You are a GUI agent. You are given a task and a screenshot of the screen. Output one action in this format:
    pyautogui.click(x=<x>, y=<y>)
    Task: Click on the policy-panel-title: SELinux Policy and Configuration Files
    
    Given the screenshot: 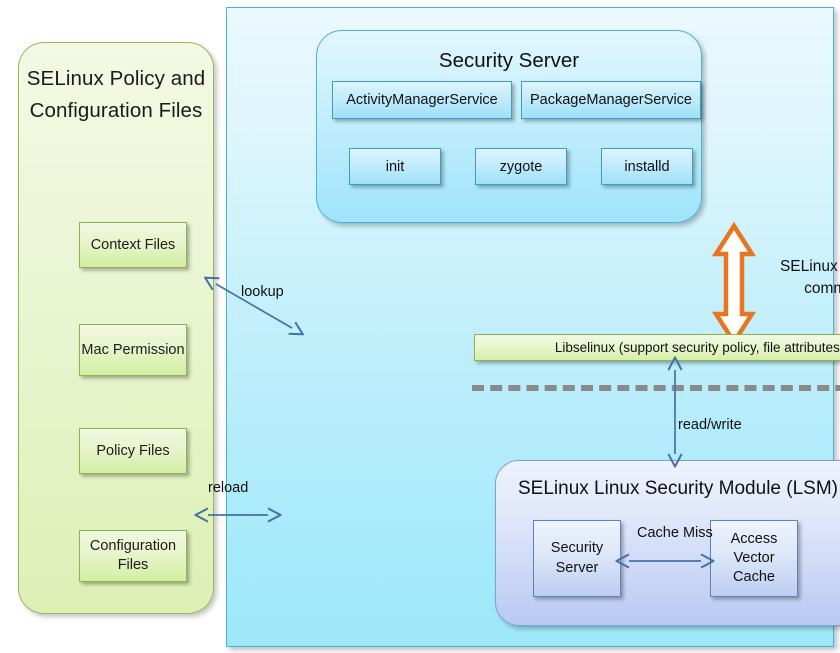 What is the action you would take?
    pyautogui.click(x=116, y=94)
    